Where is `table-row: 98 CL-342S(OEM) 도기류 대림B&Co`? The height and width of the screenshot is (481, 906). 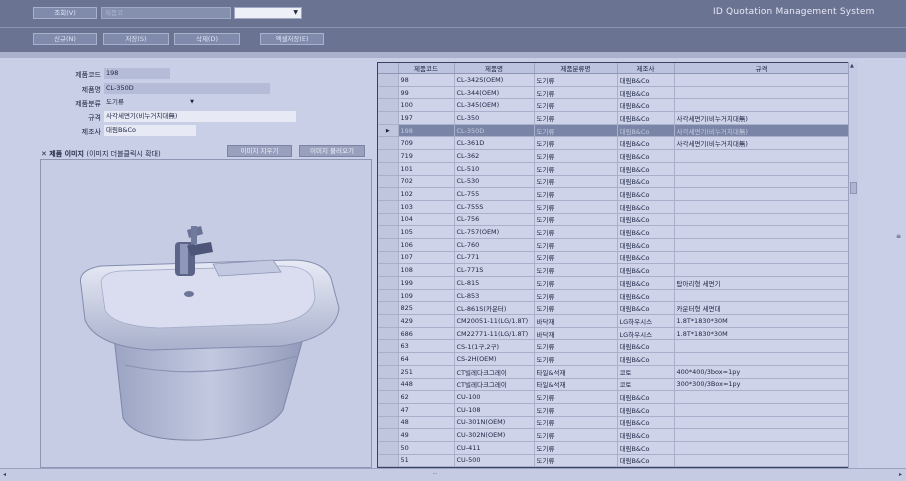 table-row: 98 CL-342S(OEM) 도기류 대림B&Co is located at coordinates (614, 80).